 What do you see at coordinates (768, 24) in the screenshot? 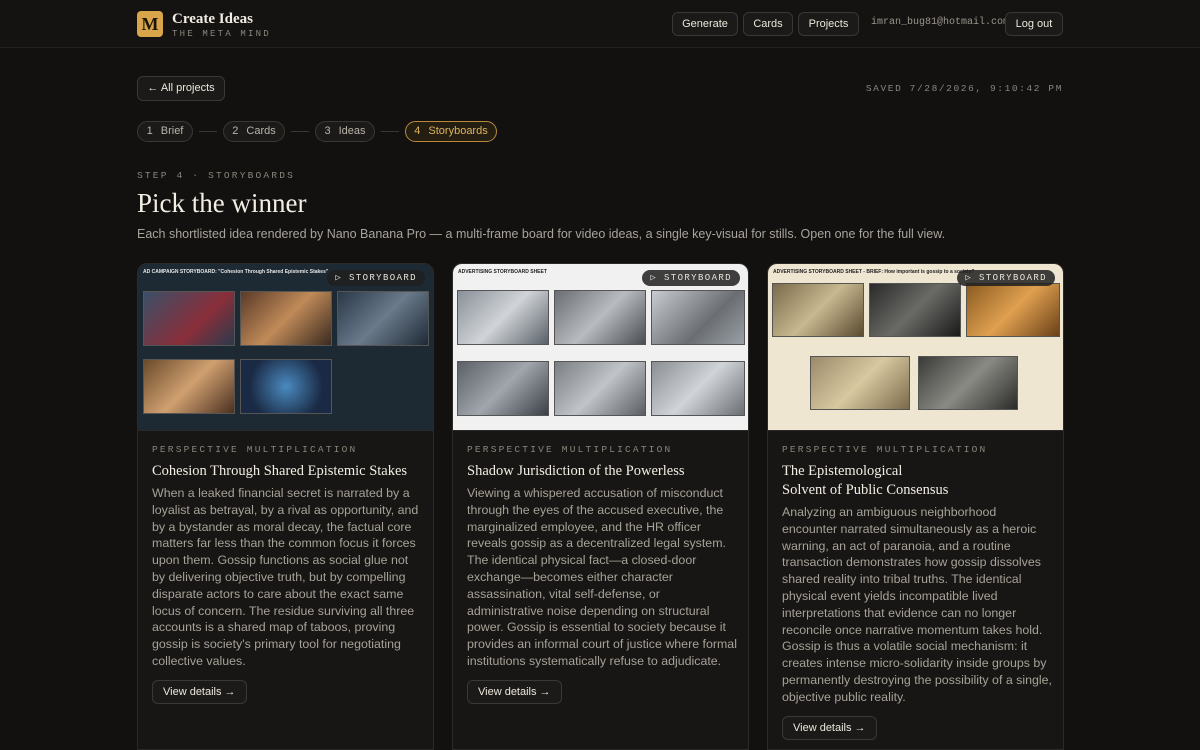
I see `nav-cards-button: Cards` at bounding box center [768, 24].